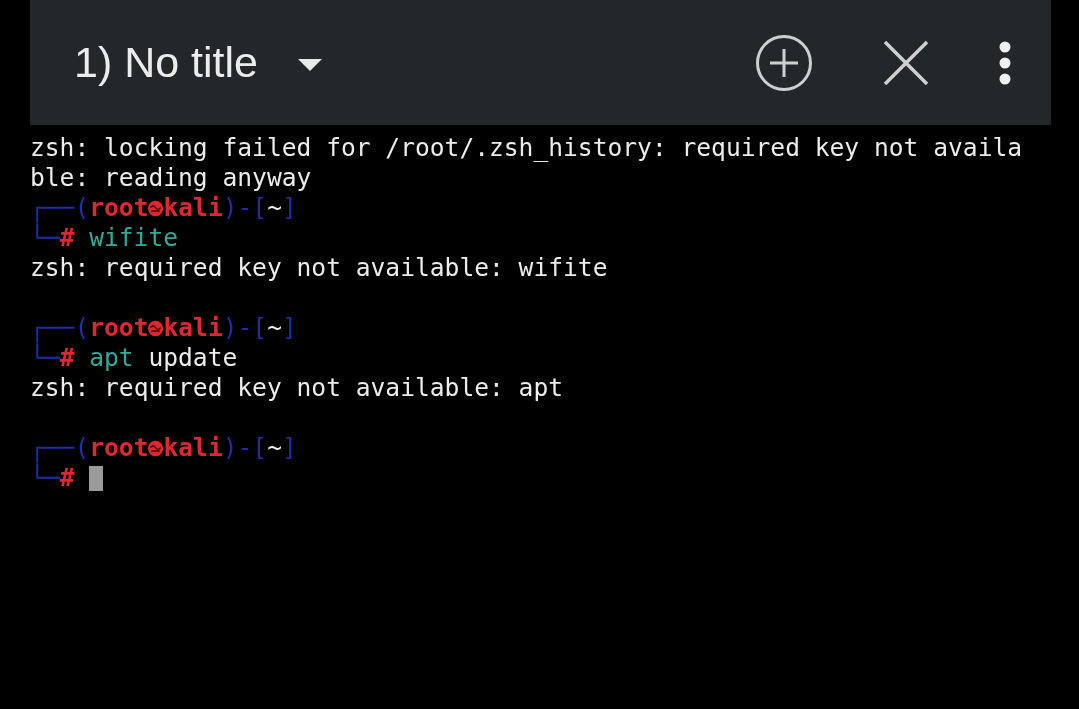  What do you see at coordinates (526, 148) in the screenshot?
I see `terminal-text: zsh: locking failed for /root/.zsh_history: required key not availa` at bounding box center [526, 148].